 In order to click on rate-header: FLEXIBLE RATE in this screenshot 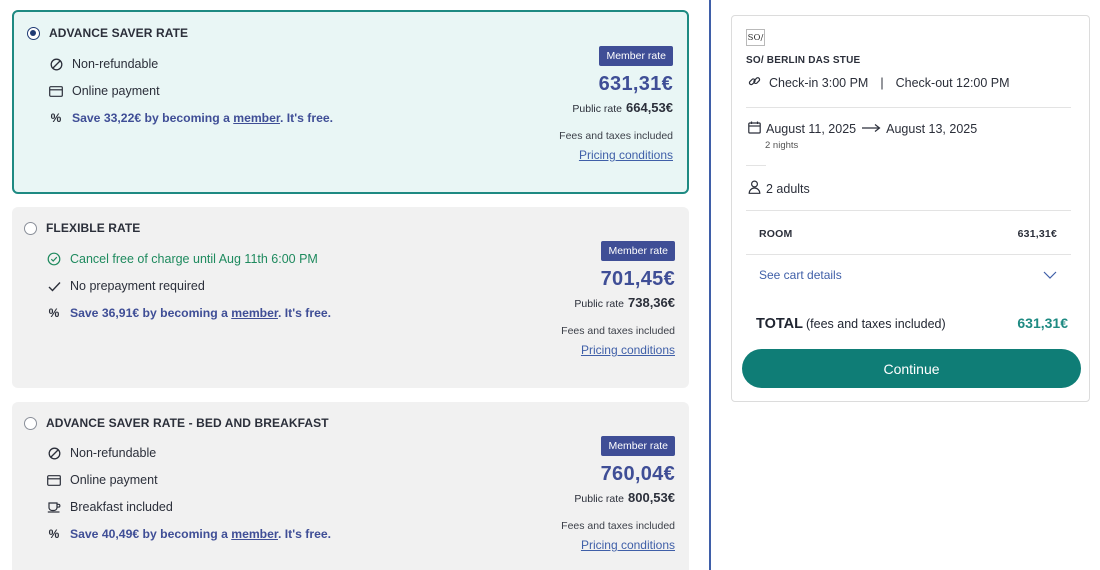, I will do `click(82, 228)`.